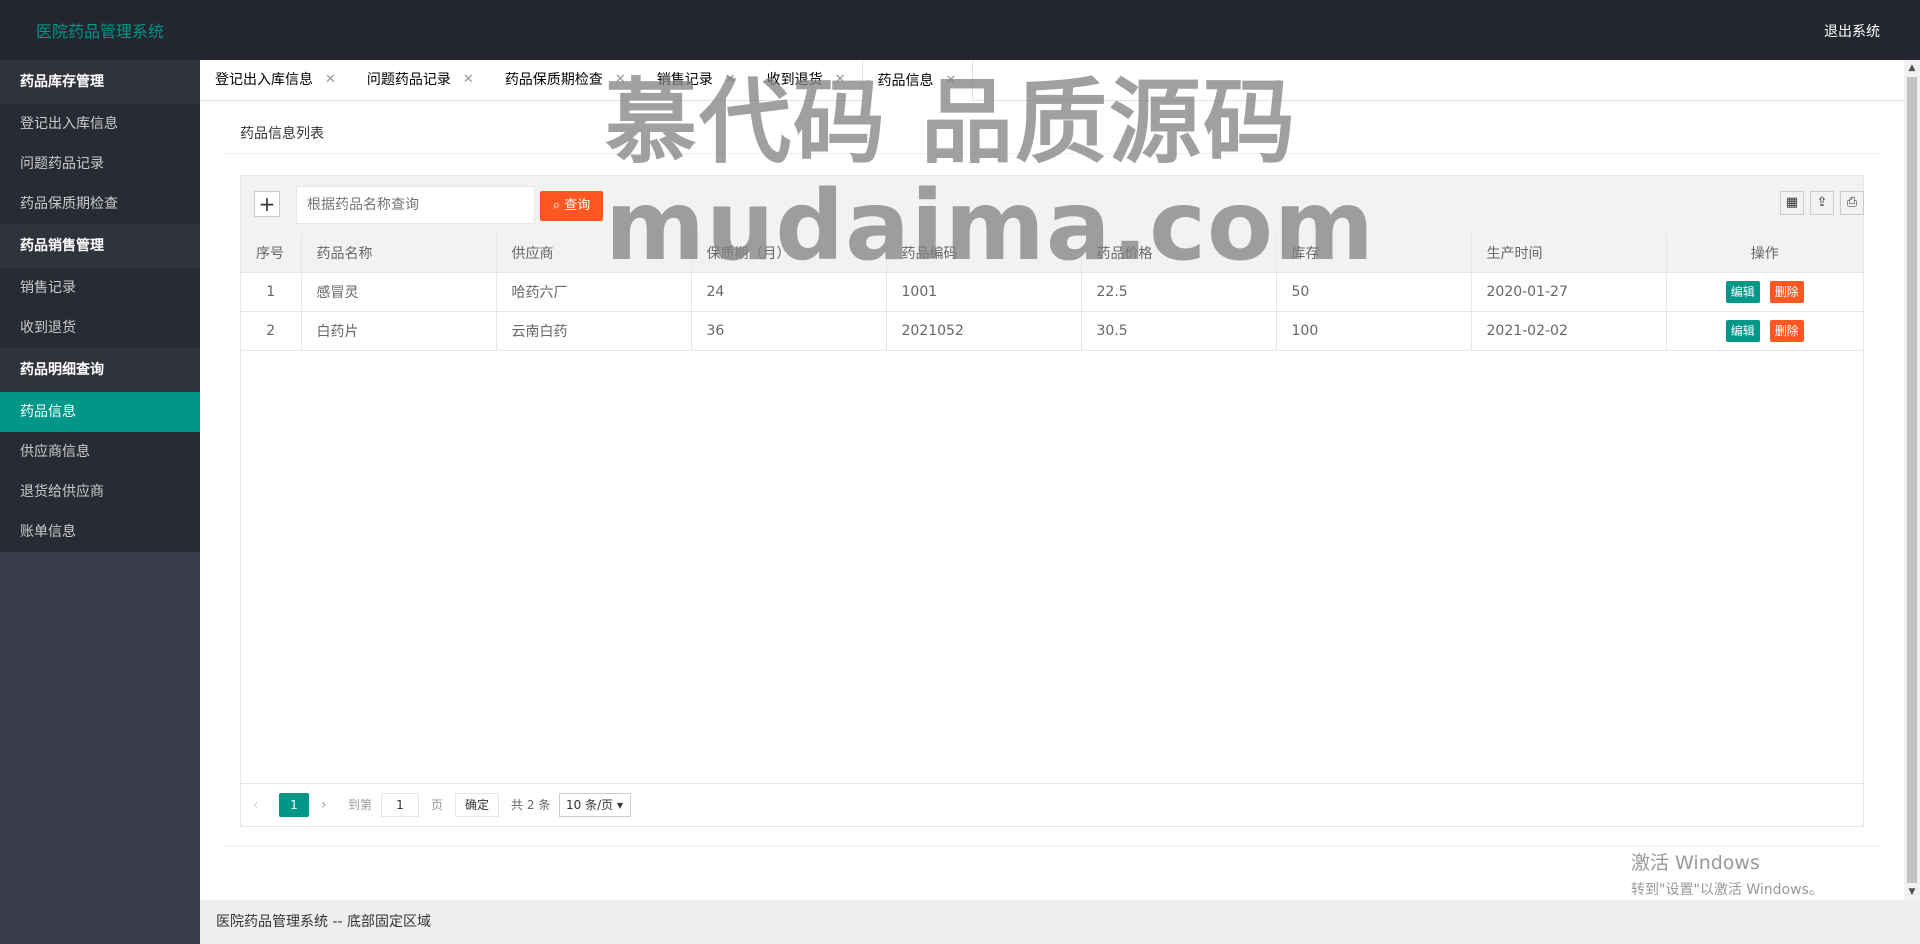 Image resolution: width=1920 pixels, height=944 pixels. I want to click on scroll-down-icon: ▼, so click(1912, 892).